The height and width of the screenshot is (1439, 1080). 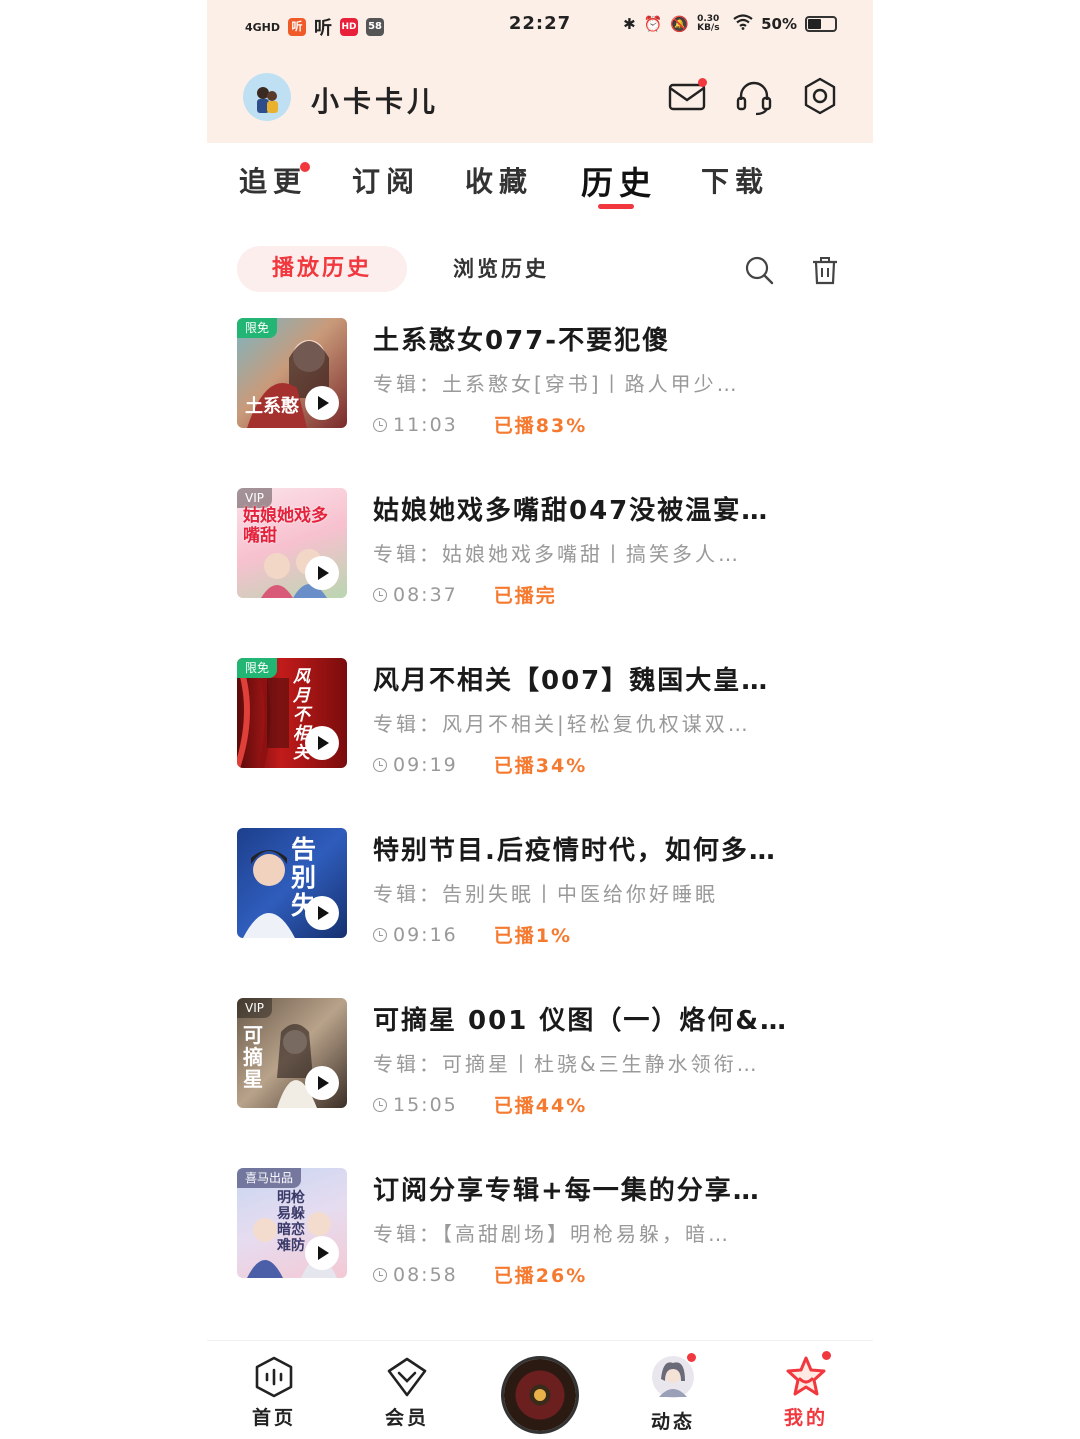 I want to click on episode-duration: 08:37, so click(x=425, y=594).